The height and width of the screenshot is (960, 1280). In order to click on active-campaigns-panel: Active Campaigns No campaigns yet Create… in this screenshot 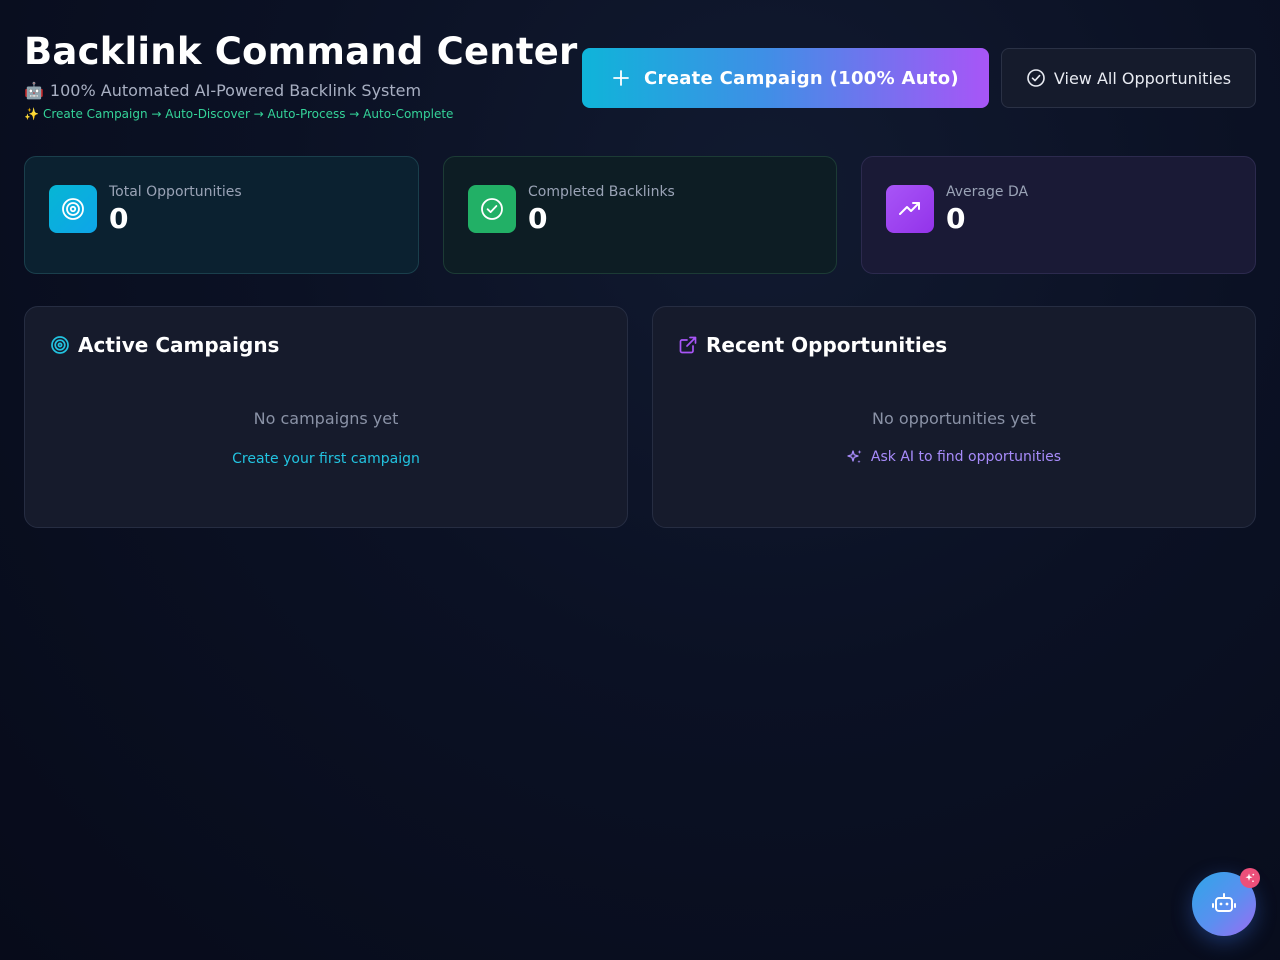, I will do `click(326, 417)`.